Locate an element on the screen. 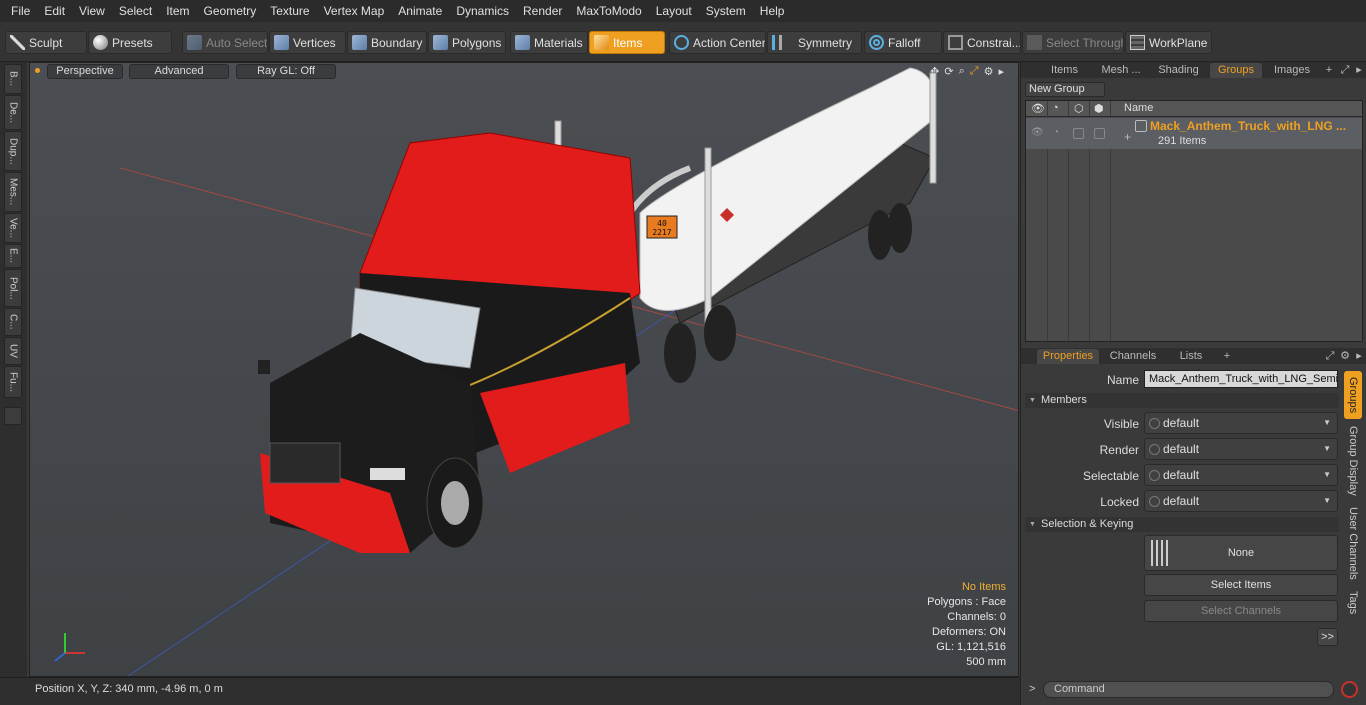  select-through-button: Select Through is located at coordinates (1073, 42).